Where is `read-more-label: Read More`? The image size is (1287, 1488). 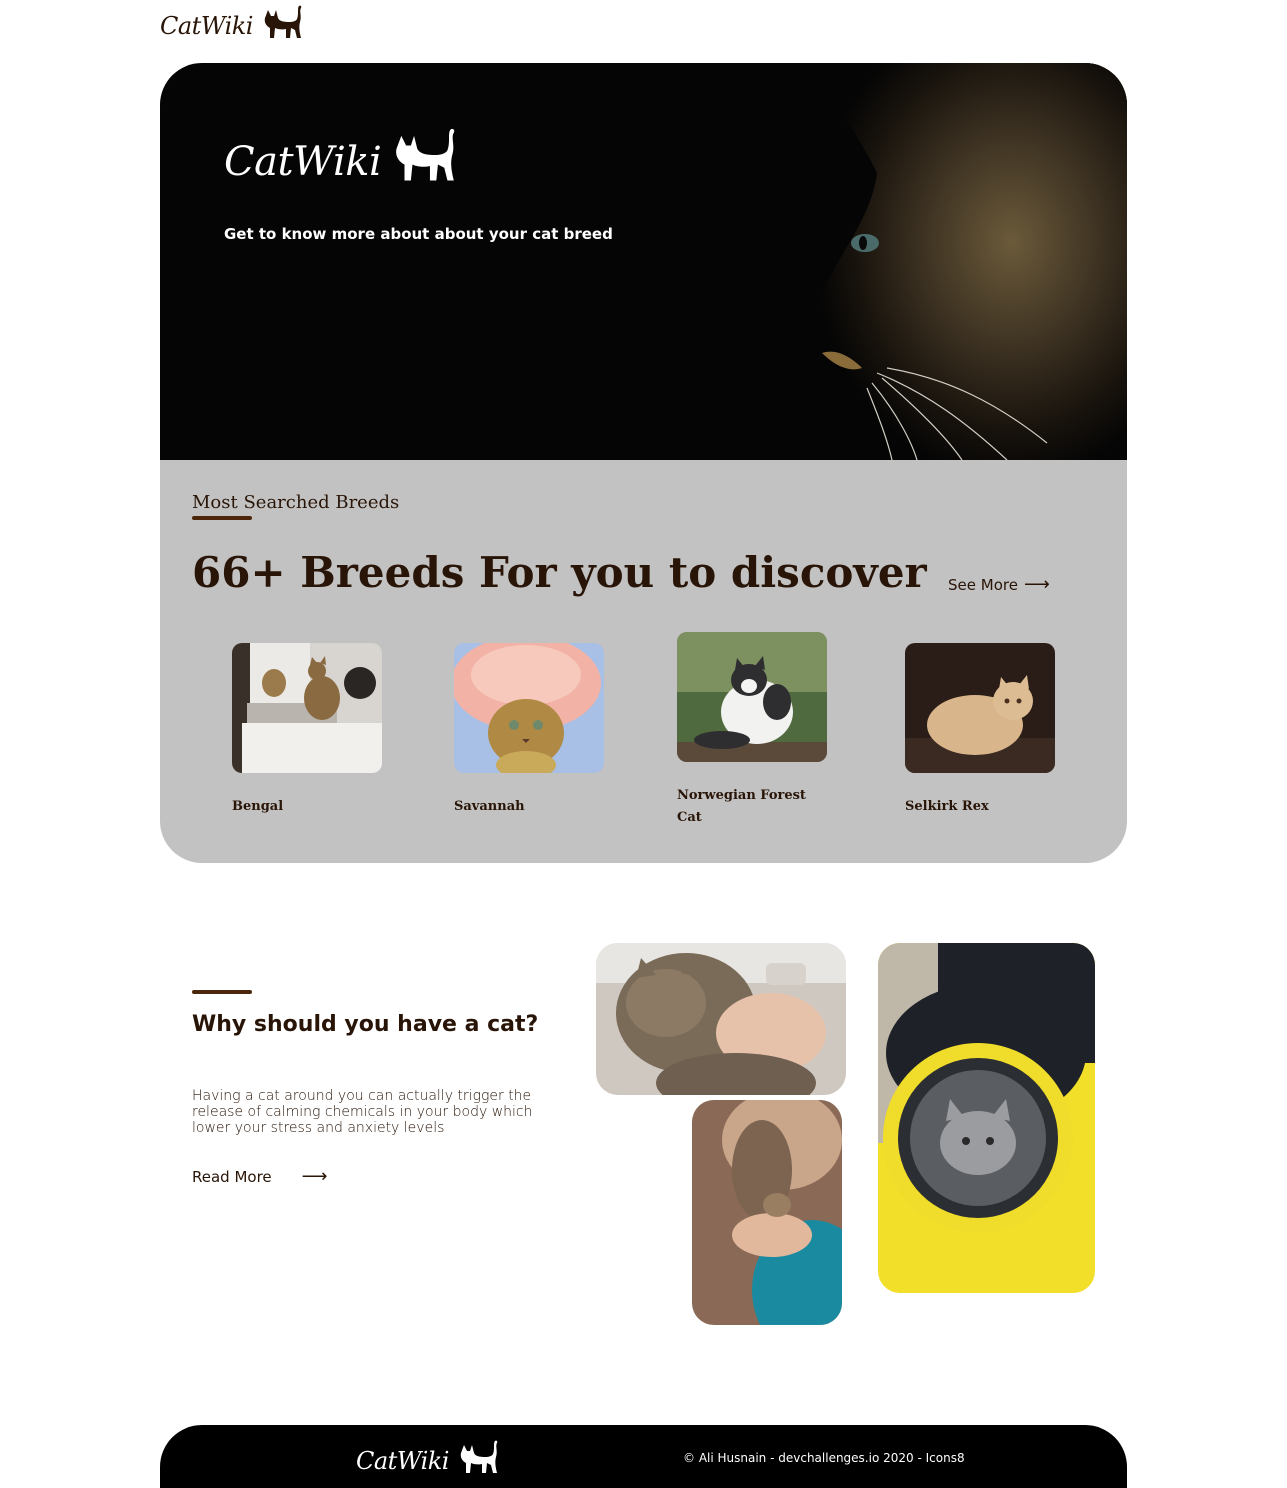
read-more-label: Read More is located at coordinates (232, 1176).